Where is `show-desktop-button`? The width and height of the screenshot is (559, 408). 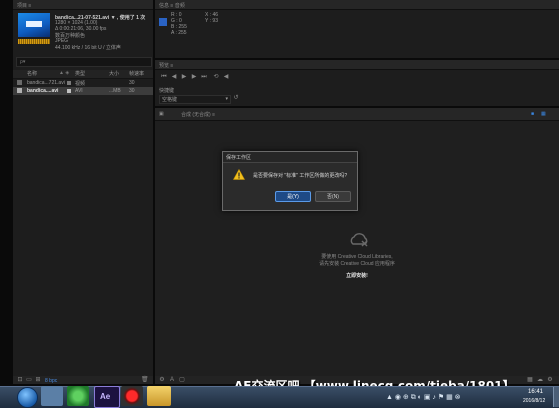 show-desktop-button is located at coordinates (556, 397).